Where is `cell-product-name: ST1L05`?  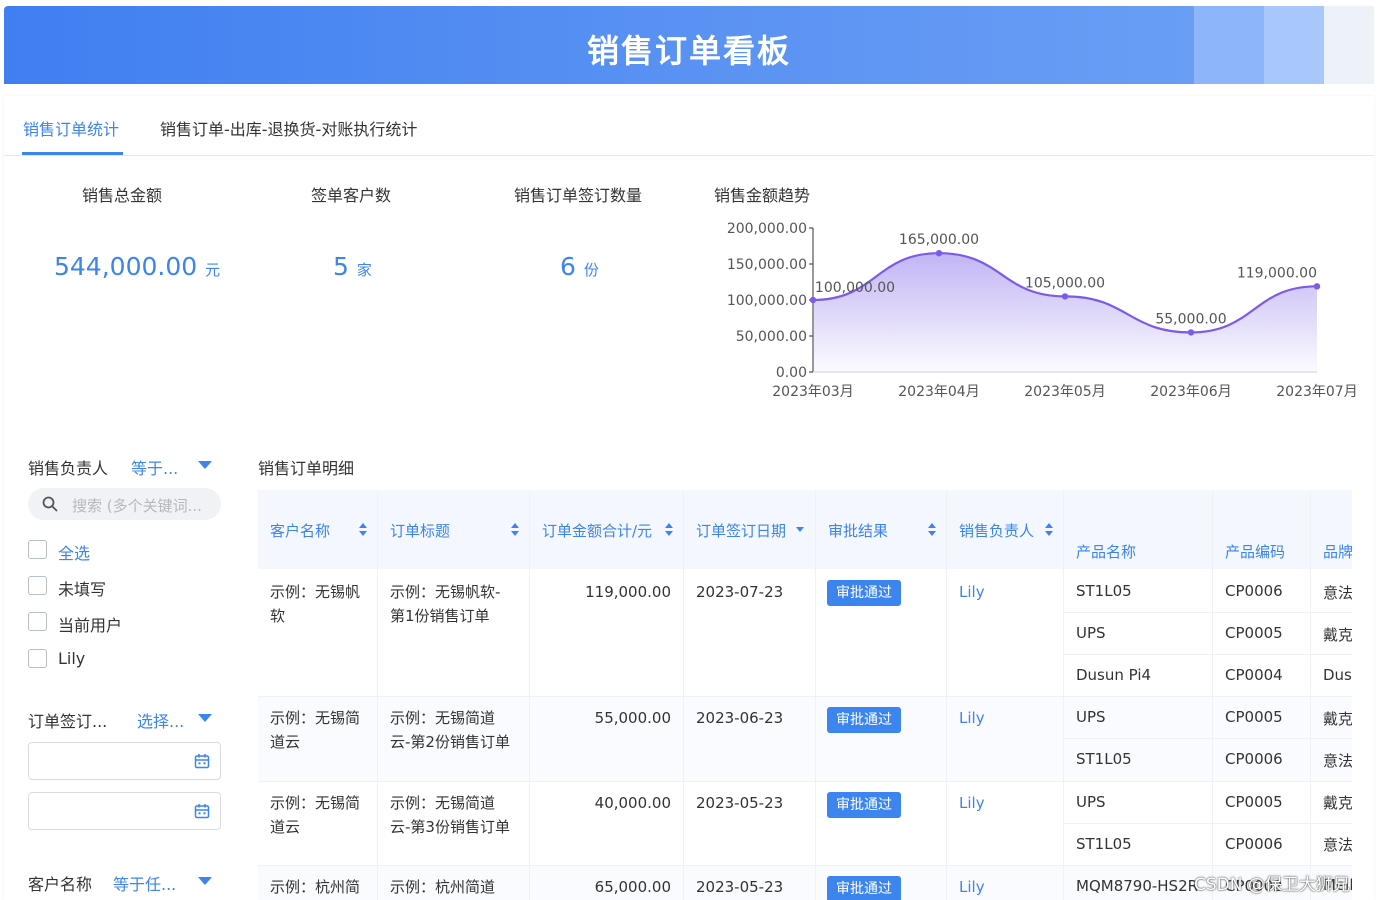
cell-product-name: ST1L05 is located at coordinates (1104, 844).